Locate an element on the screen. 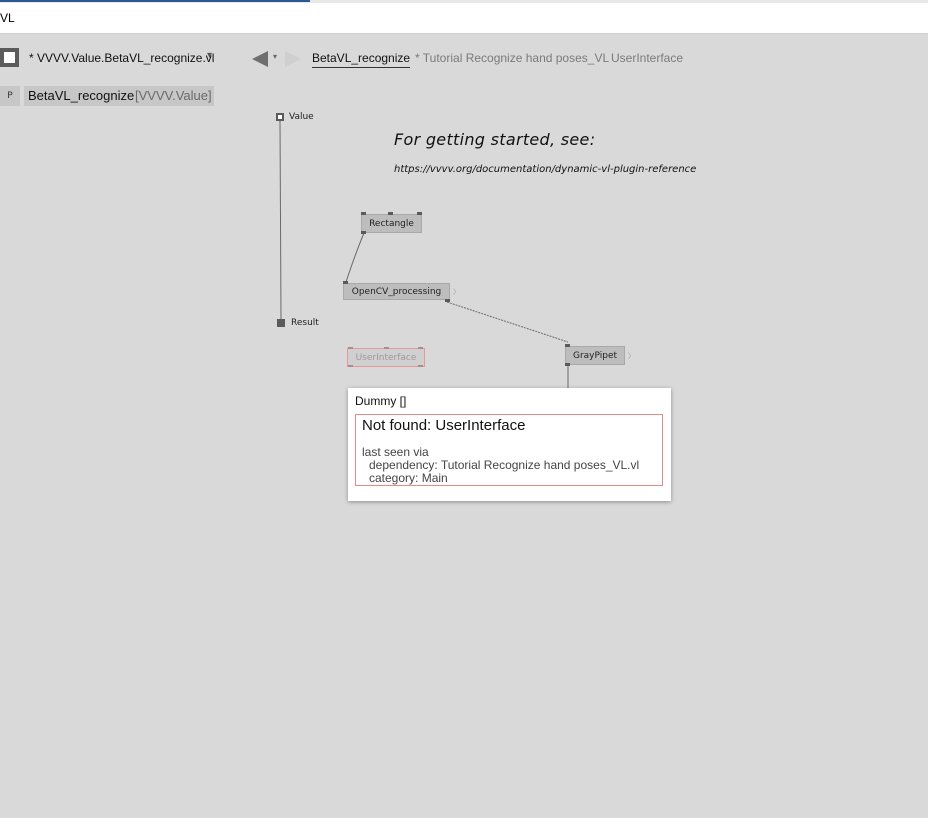  document-checkbox is located at coordinates (9, 57).